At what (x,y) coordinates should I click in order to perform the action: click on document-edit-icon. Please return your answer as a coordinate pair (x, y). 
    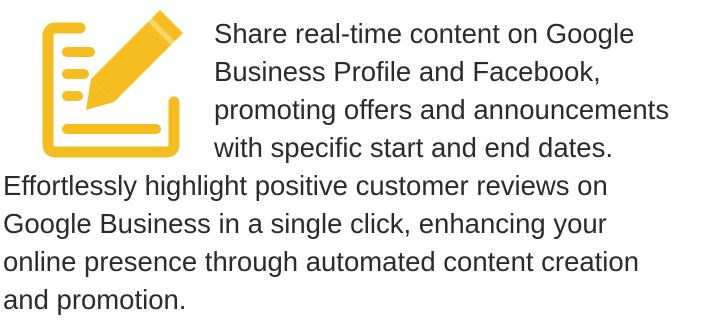
    Looking at the image, I should click on (111, 82).